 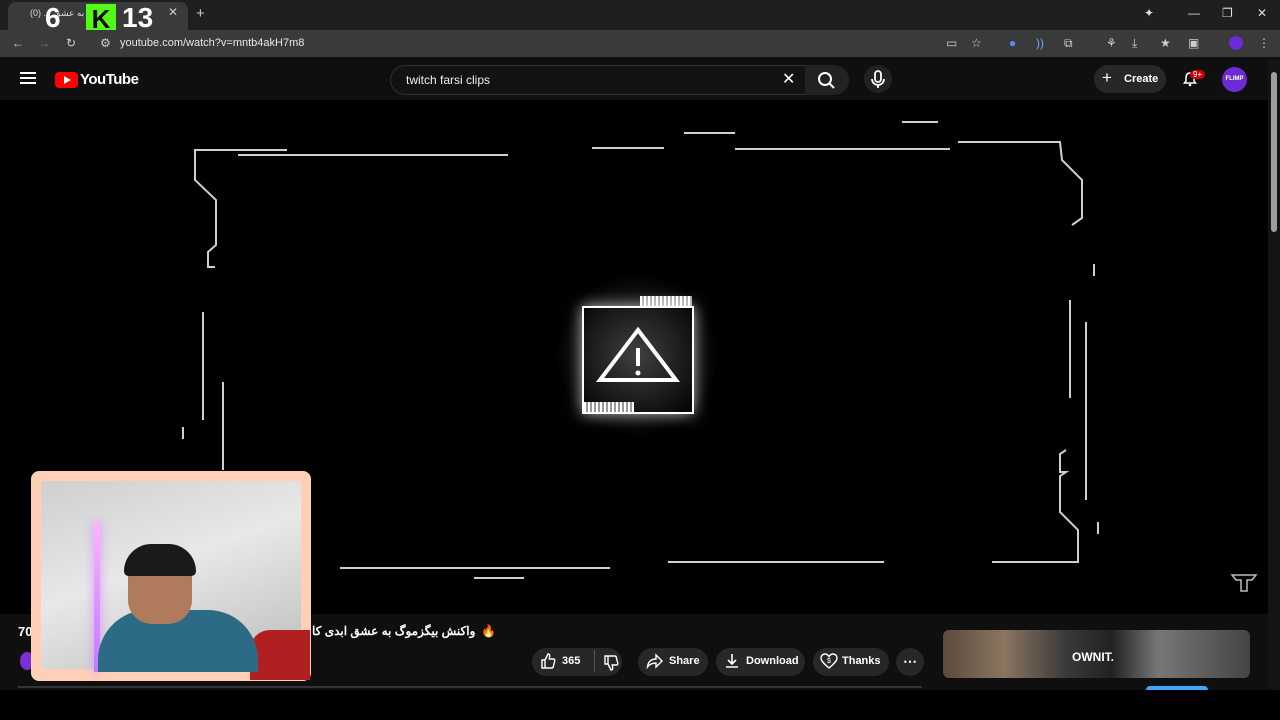 What do you see at coordinates (1236, 43) in the screenshot?
I see `profile-avatar-icon` at bounding box center [1236, 43].